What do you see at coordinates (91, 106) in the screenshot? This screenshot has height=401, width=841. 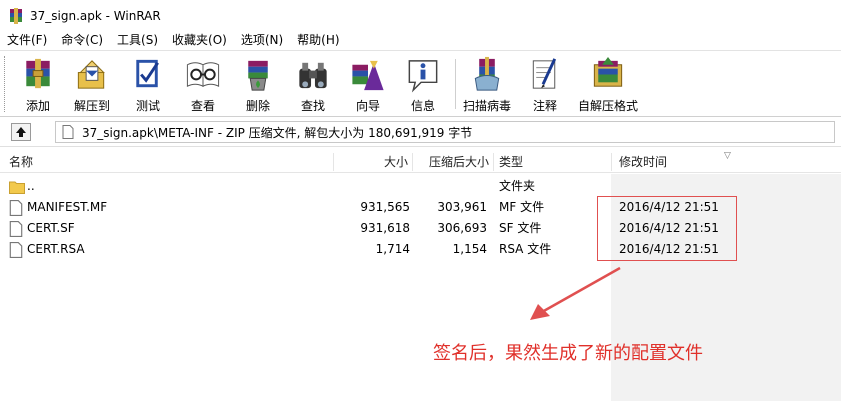 I see `extract-to-label: 解压到` at bounding box center [91, 106].